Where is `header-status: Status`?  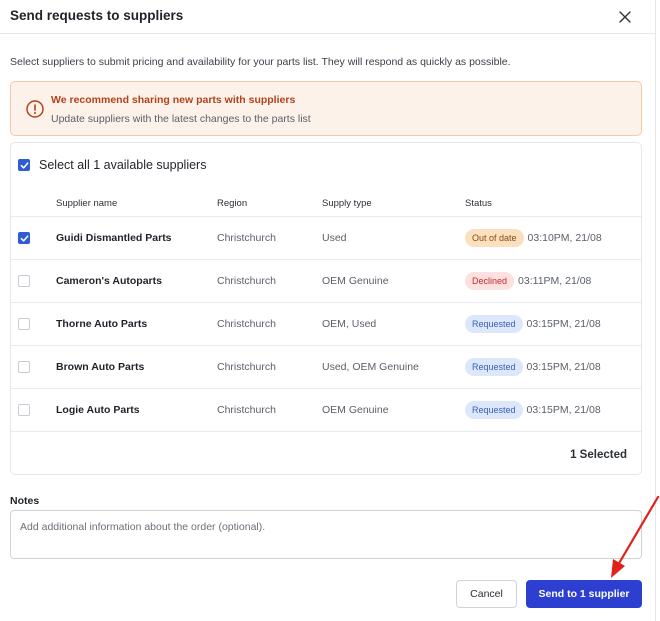 header-status: Status is located at coordinates (478, 203).